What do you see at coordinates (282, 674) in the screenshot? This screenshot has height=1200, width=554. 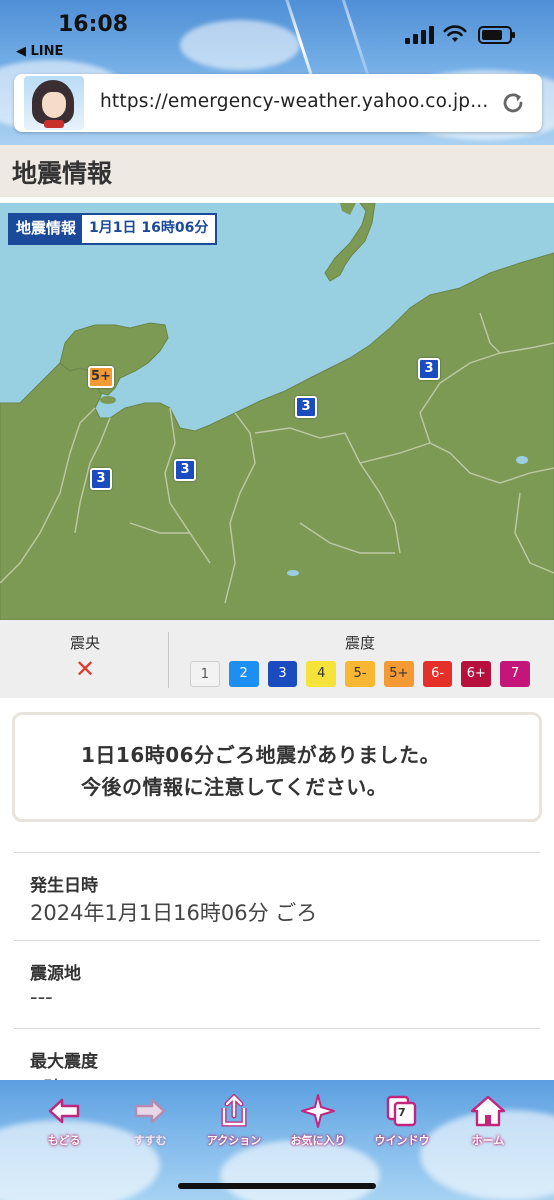 I see `intensity-chip: 3` at bounding box center [282, 674].